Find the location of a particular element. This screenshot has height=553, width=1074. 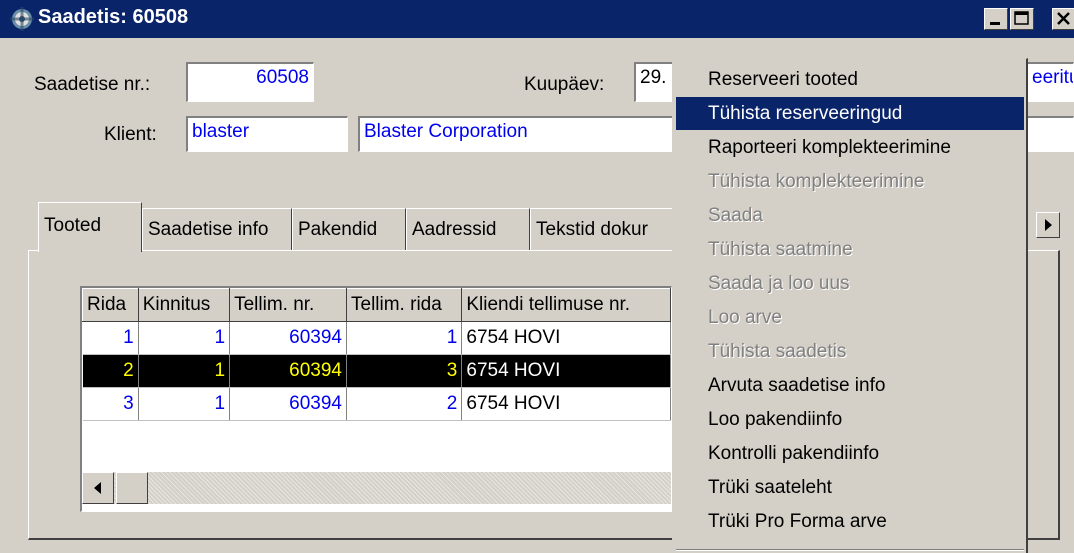

menu-item-tuhista-reserveeringud: Tühista reserveeringud is located at coordinates (850, 113).